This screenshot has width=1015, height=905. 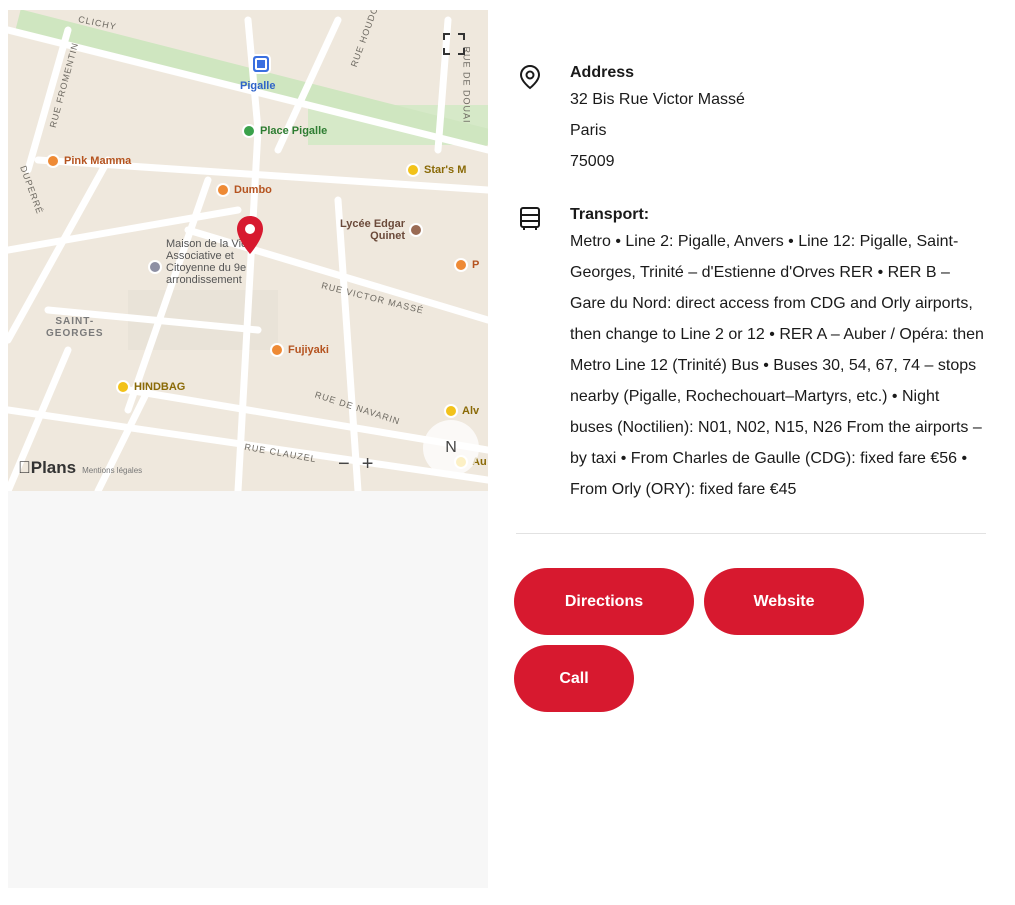 I want to click on metro-station-icon, so click(x=261, y=64).